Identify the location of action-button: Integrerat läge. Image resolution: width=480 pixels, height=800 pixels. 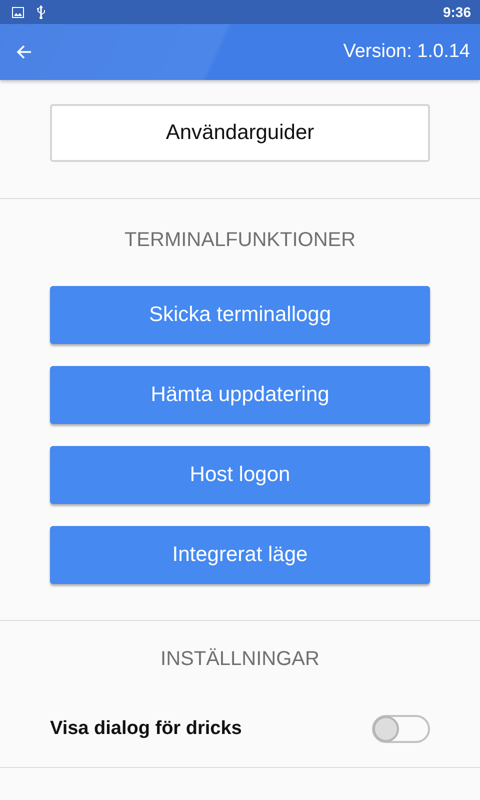
(240, 555).